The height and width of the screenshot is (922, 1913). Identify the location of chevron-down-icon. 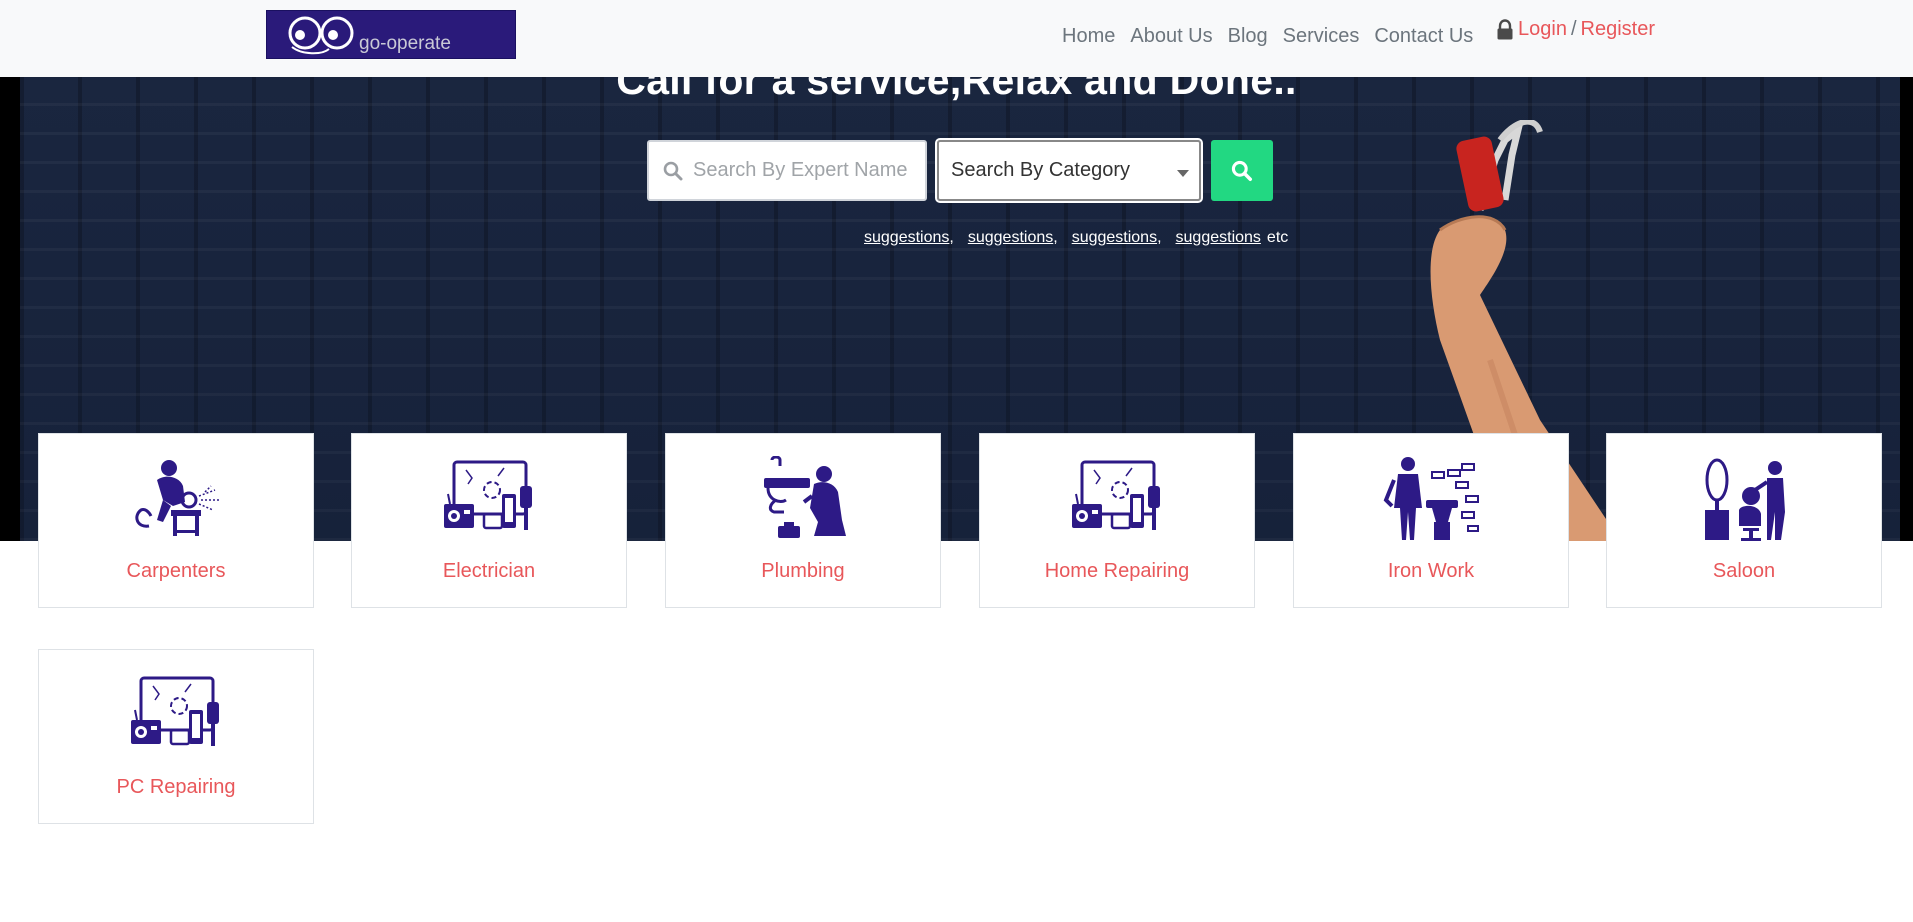
(1183, 173).